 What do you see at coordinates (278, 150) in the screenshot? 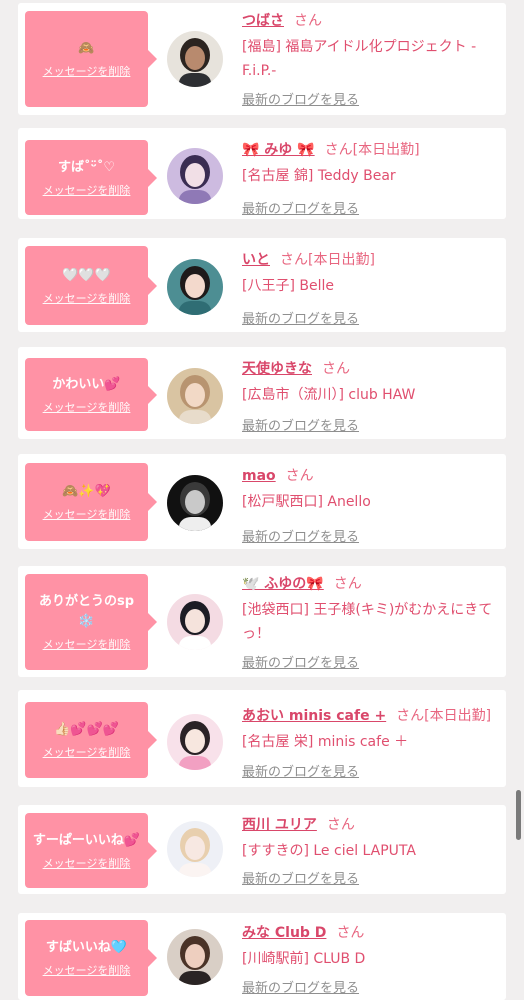
I see `cast-name-link: 🎀 みゆ 🎀` at bounding box center [278, 150].